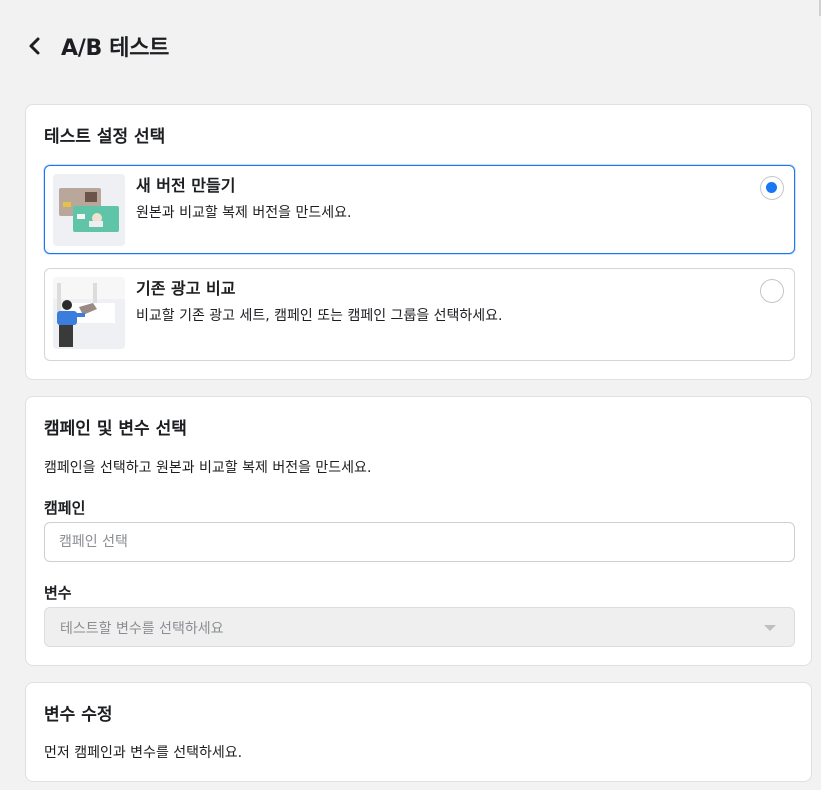  What do you see at coordinates (319, 316) in the screenshot?
I see `option-compare-existing-description: 비교할 기존 광고 세트, 캠페인 또는 캠페인 그룹을 선택하세요.` at bounding box center [319, 316].